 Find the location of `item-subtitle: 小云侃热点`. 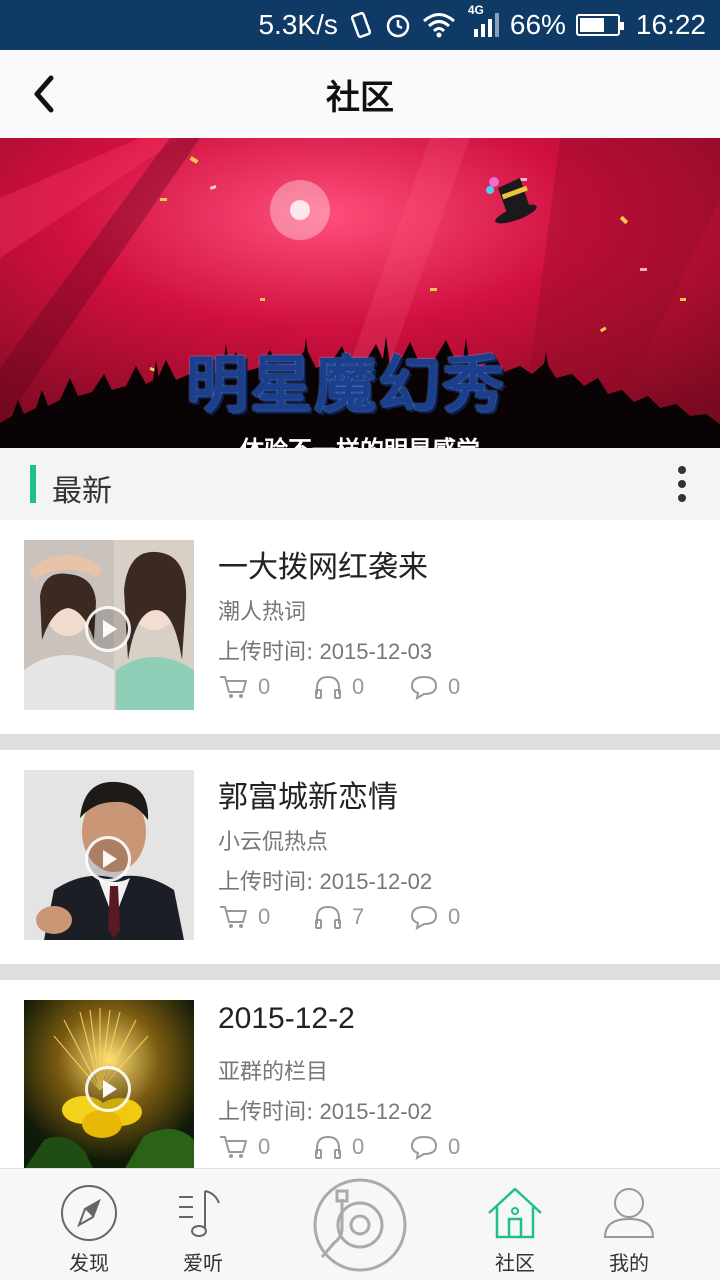

item-subtitle: 小云侃热点 is located at coordinates (273, 842).